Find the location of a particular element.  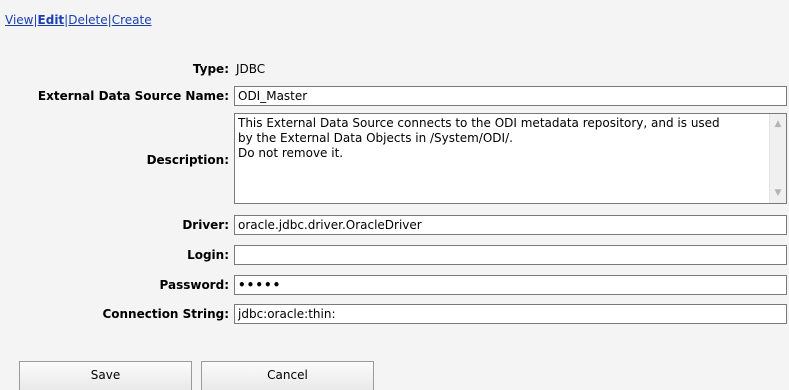

connection-string-input: jdbc:oracle:thin: is located at coordinates (510, 314).